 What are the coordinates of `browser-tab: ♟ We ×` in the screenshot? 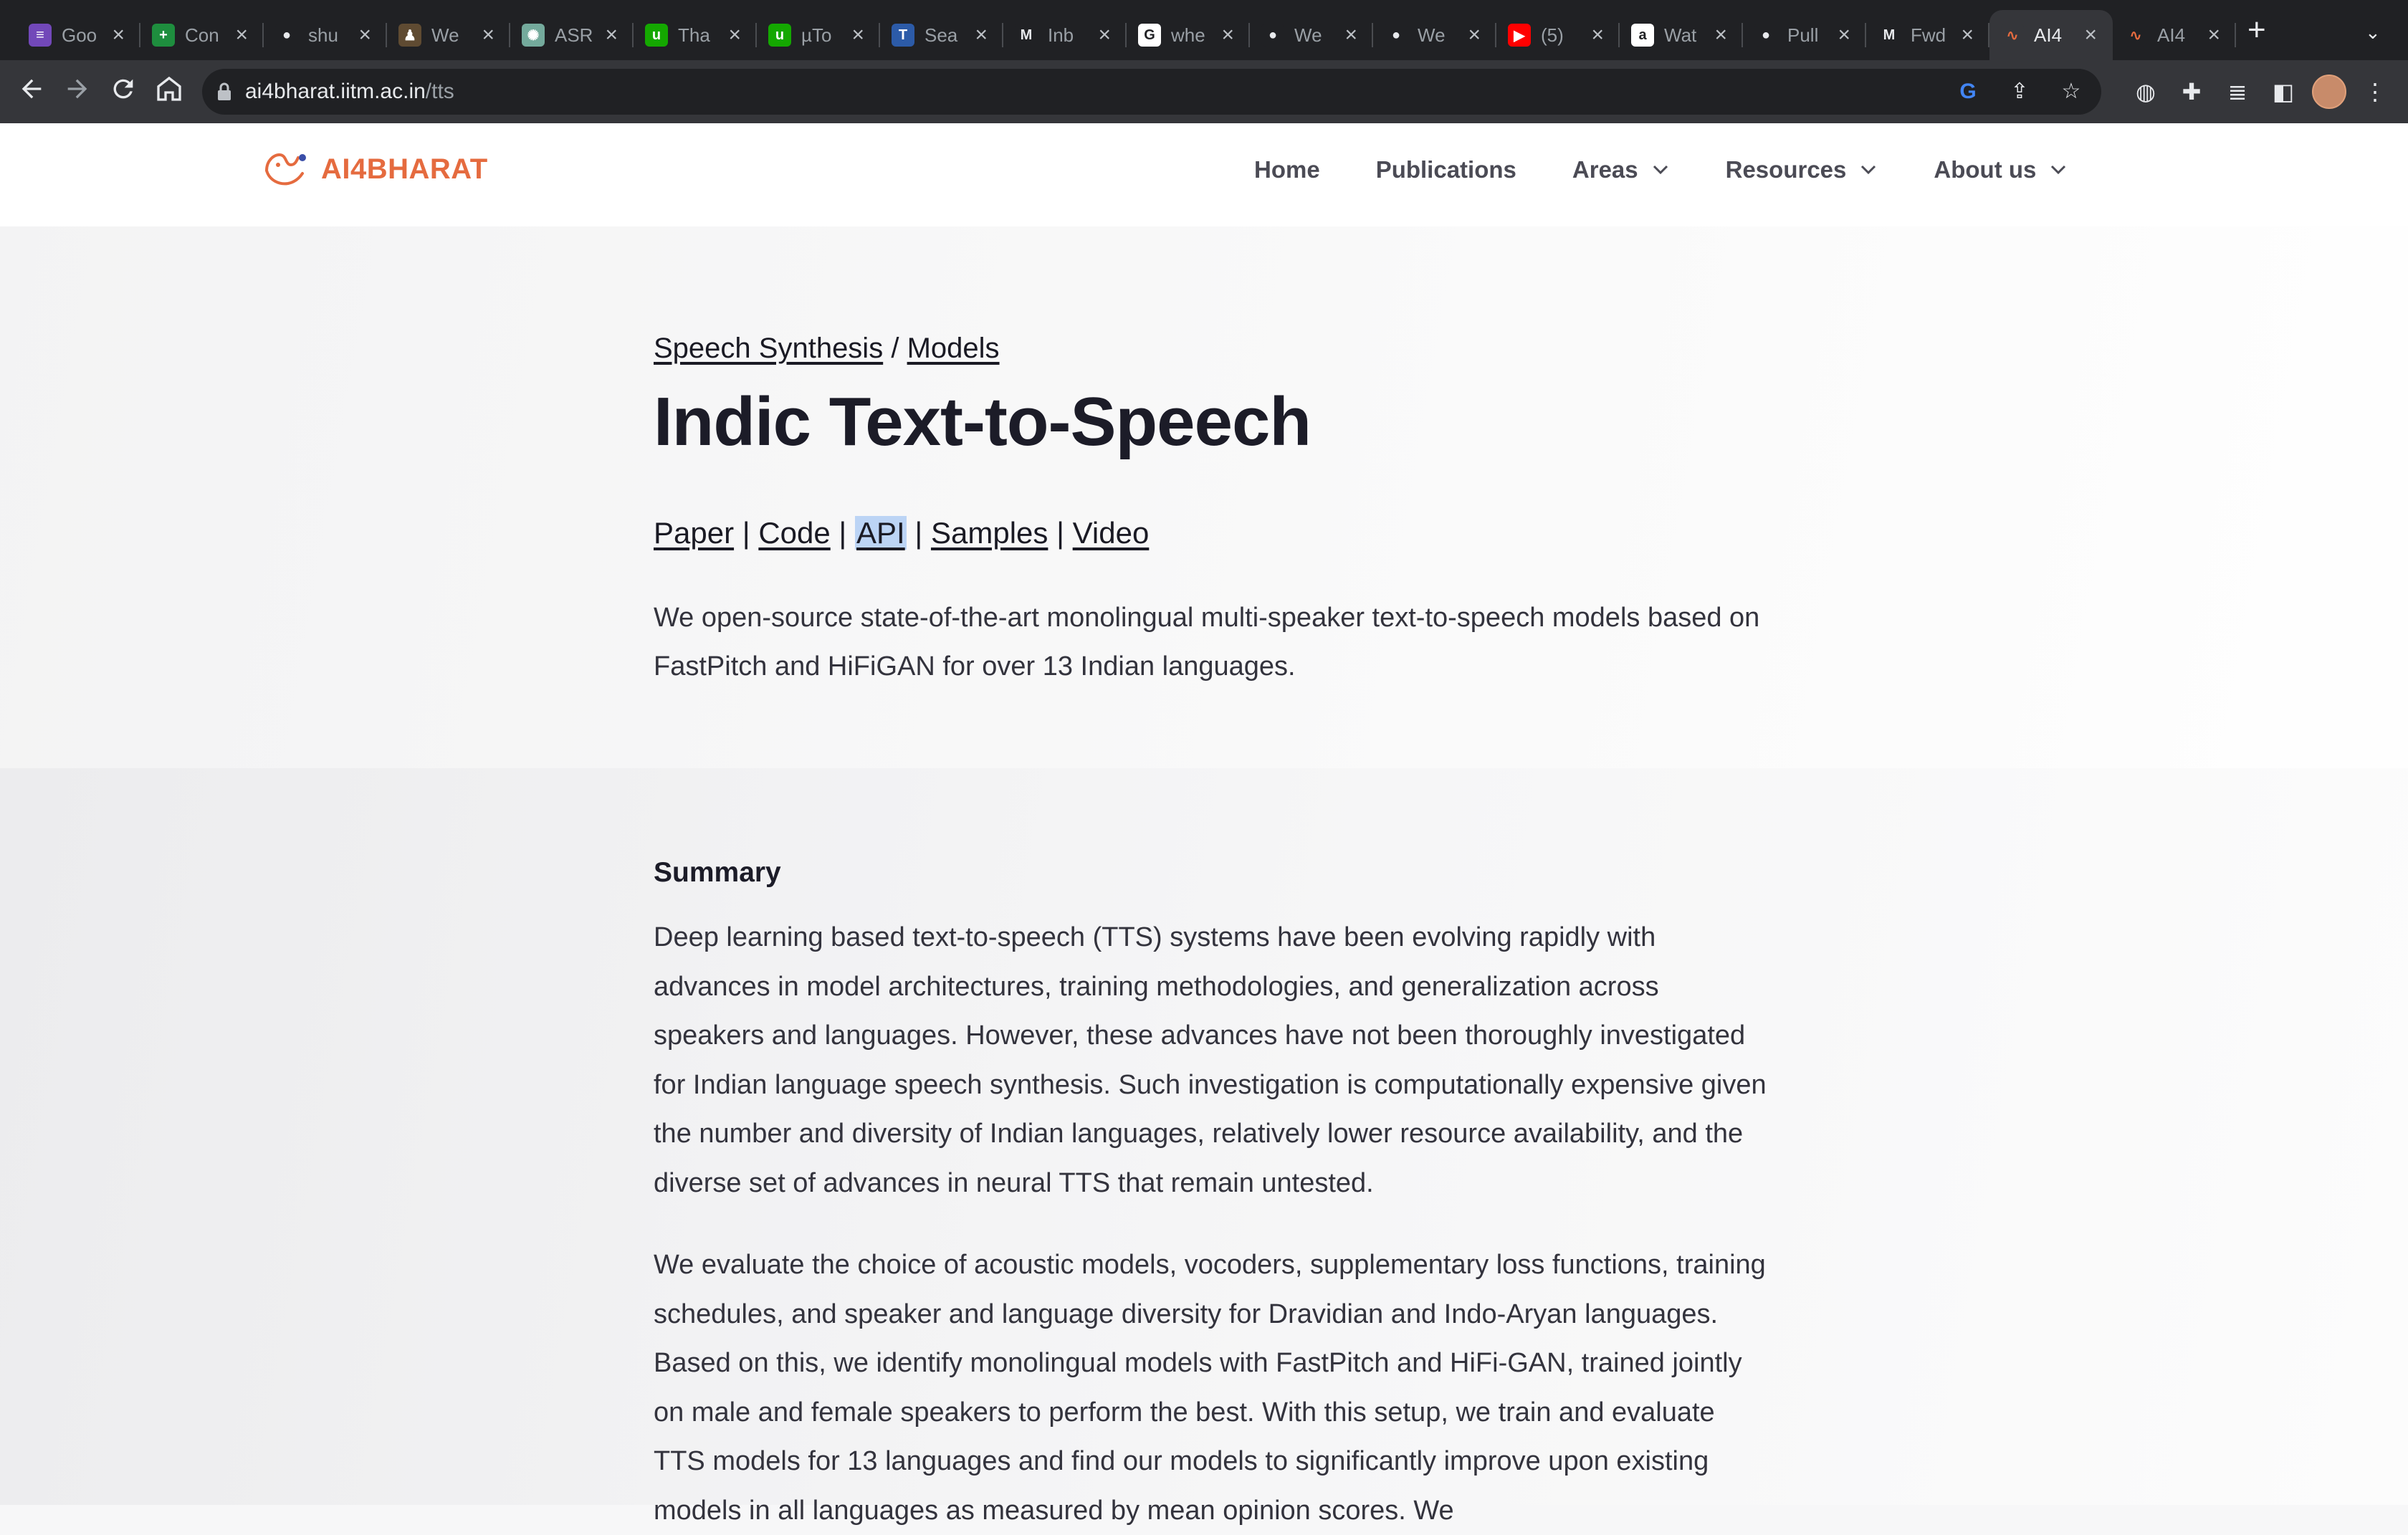 It's located at (449, 35).